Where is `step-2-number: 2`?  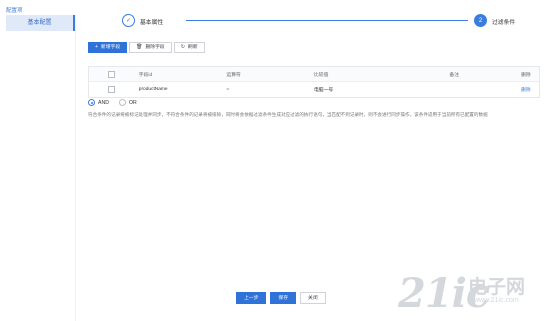 step-2-number: 2 is located at coordinates (480, 20).